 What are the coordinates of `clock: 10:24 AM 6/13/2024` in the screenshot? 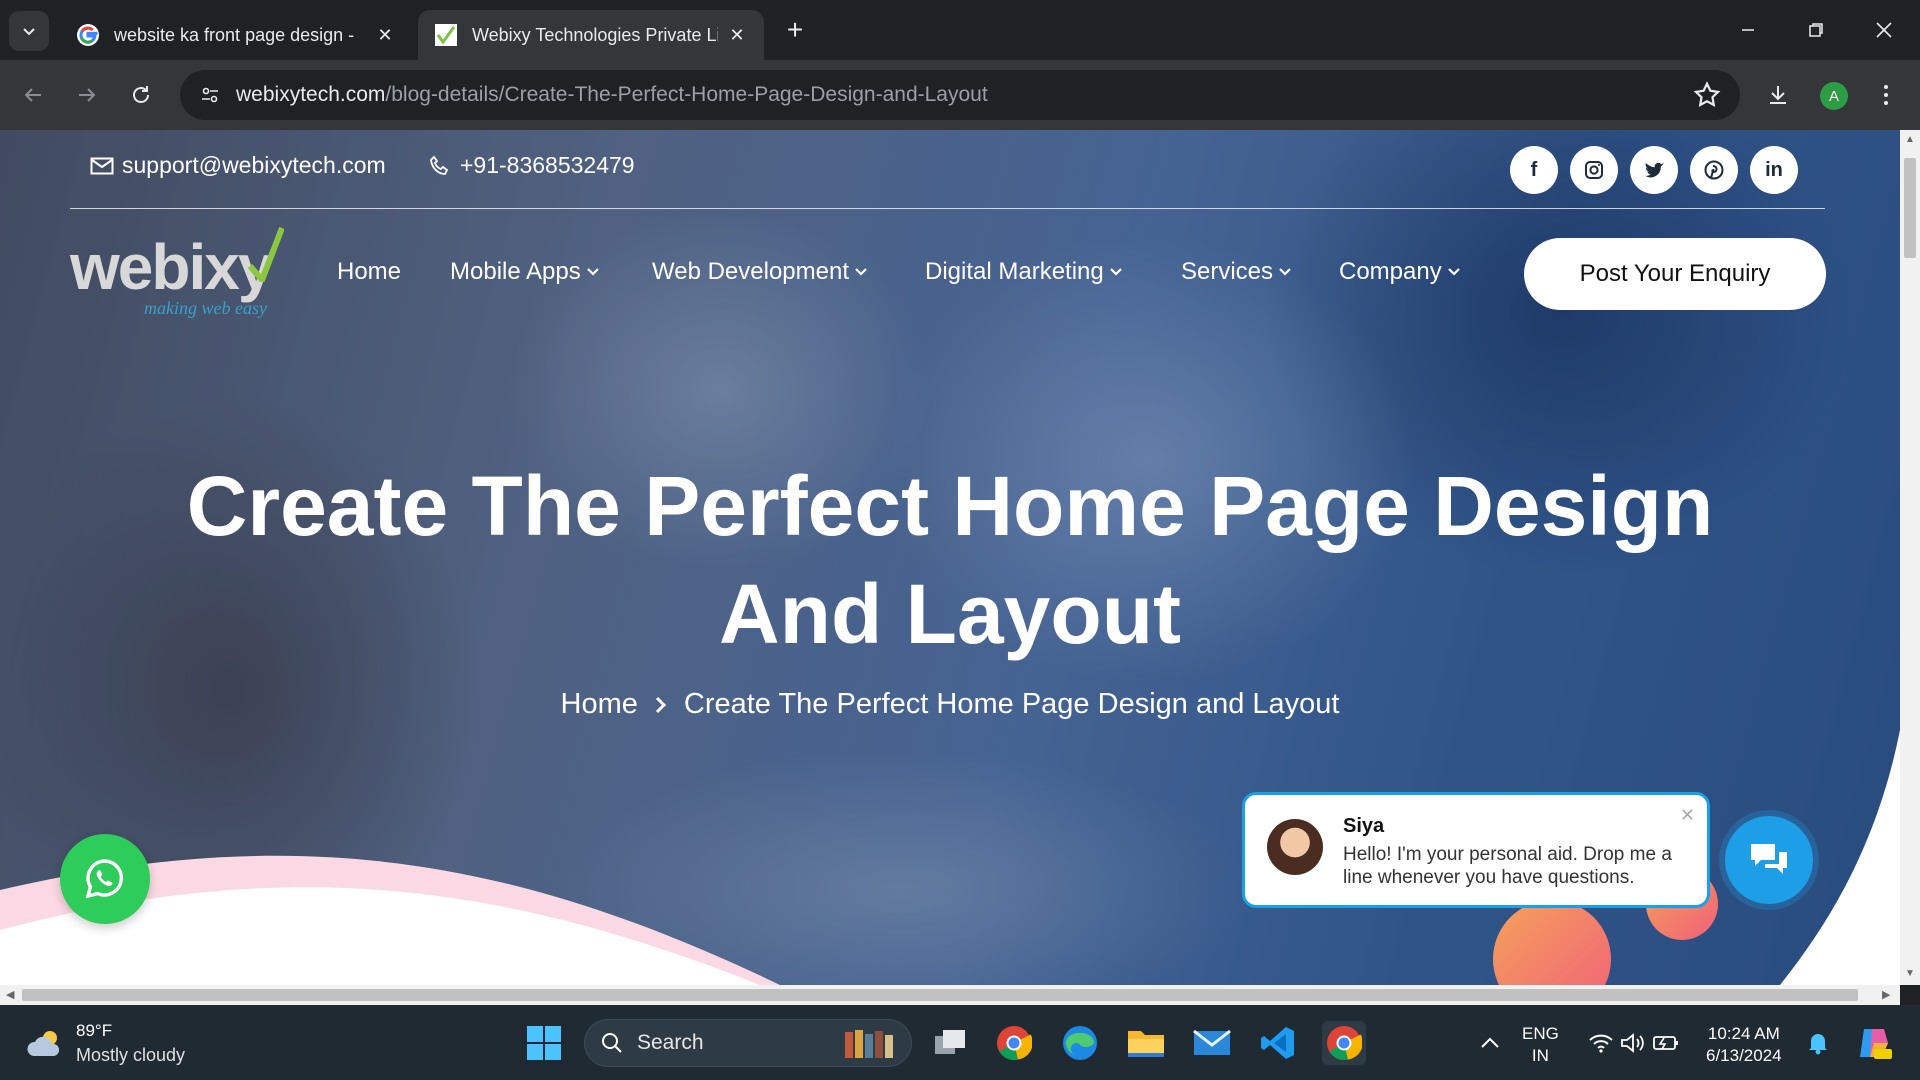 It's located at (1744, 1045).